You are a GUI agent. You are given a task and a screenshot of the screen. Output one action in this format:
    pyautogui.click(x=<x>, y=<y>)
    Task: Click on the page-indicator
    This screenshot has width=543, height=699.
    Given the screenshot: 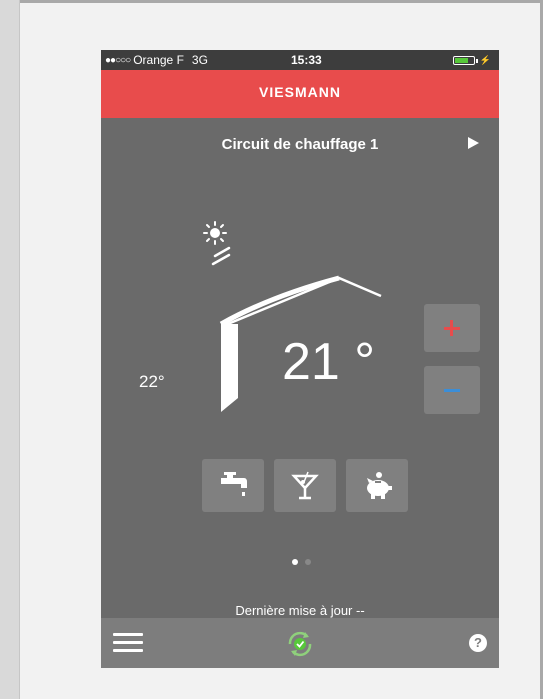 What is the action you would take?
    pyautogui.click(x=305, y=562)
    